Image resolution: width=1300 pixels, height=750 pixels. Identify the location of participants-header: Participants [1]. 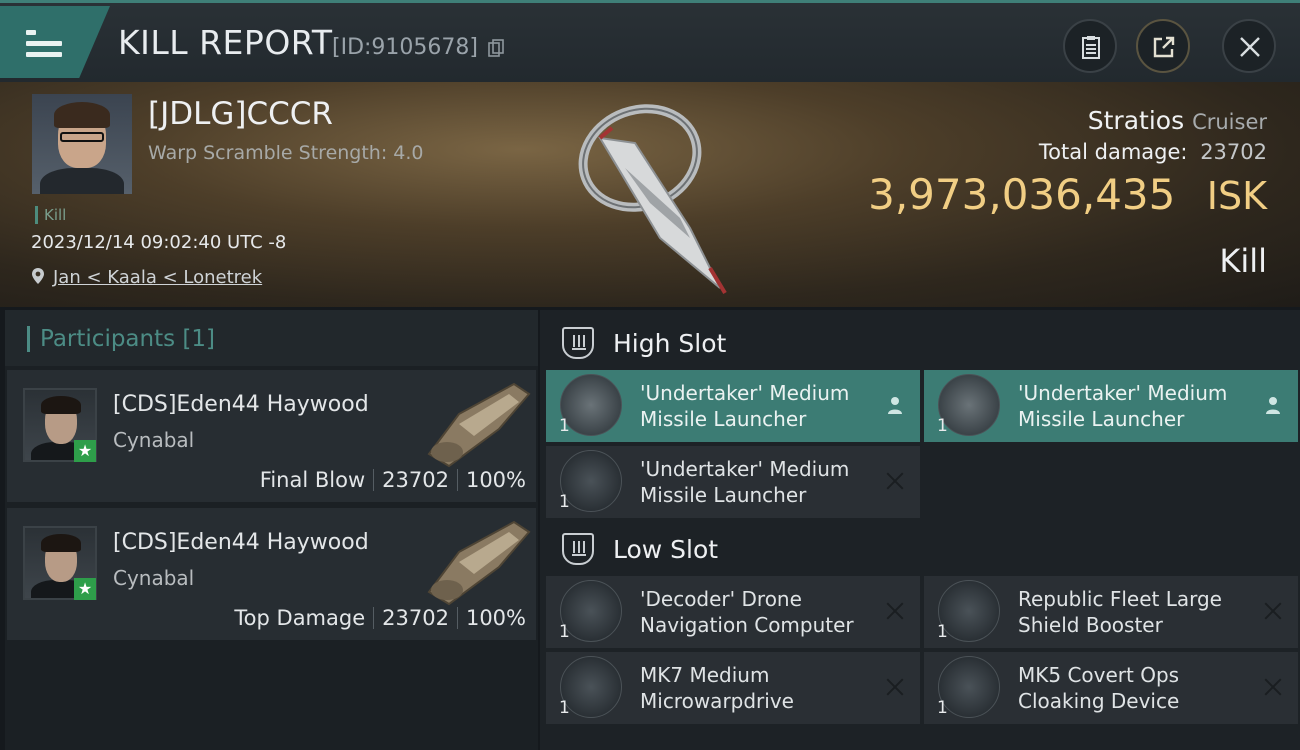
(271, 338).